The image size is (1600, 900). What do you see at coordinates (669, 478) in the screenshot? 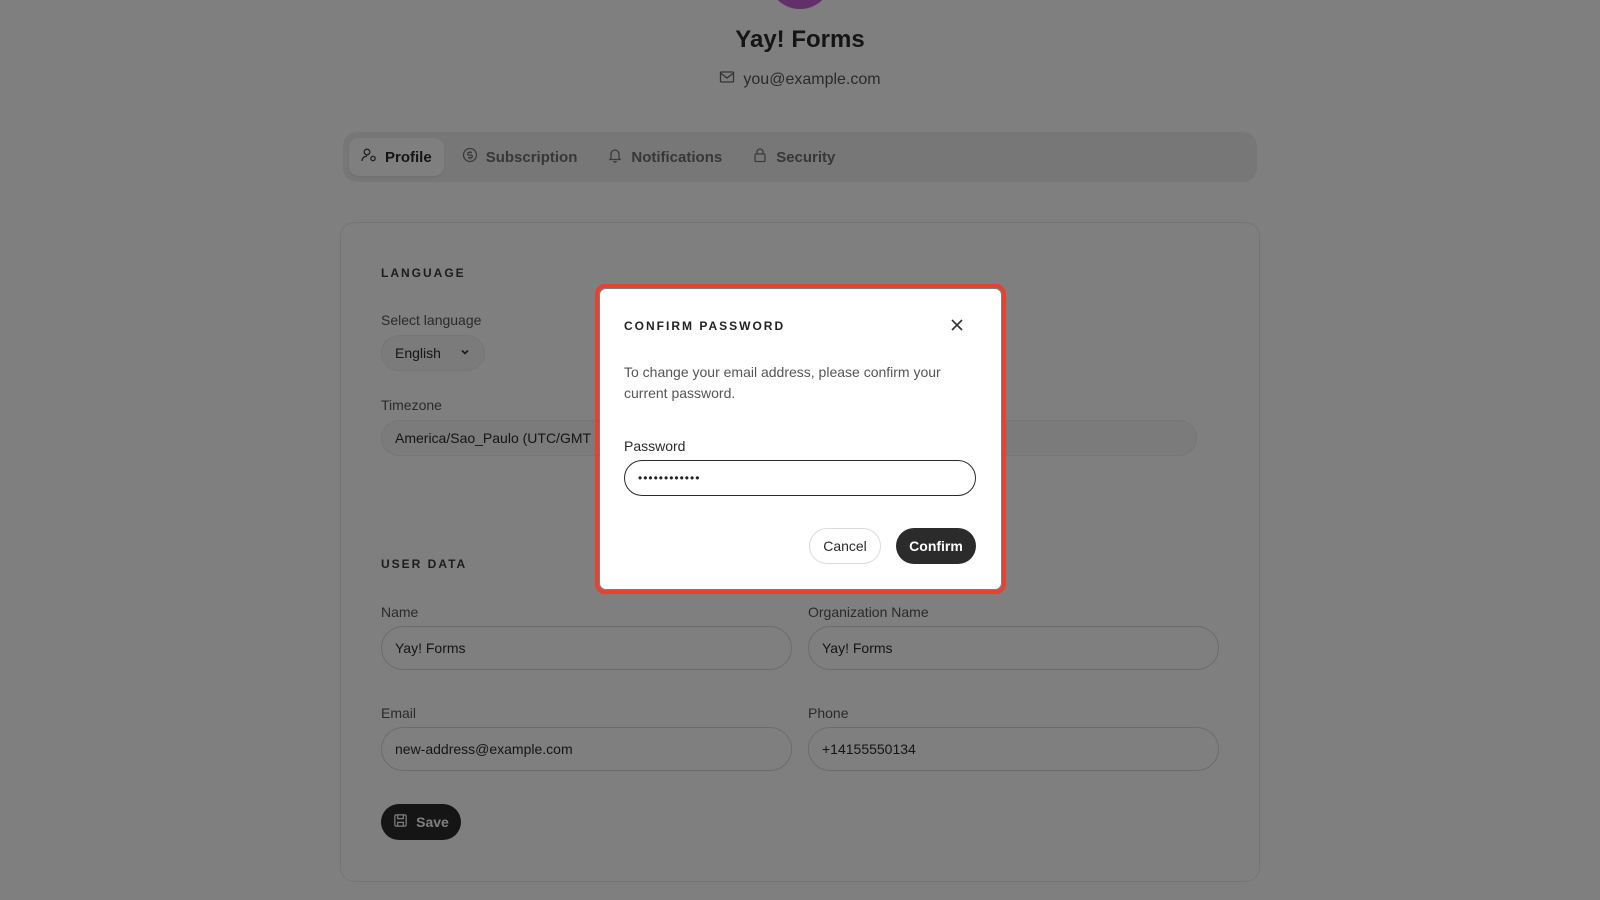
I see `password-value: ••••••••••••` at bounding box center [669, 478].